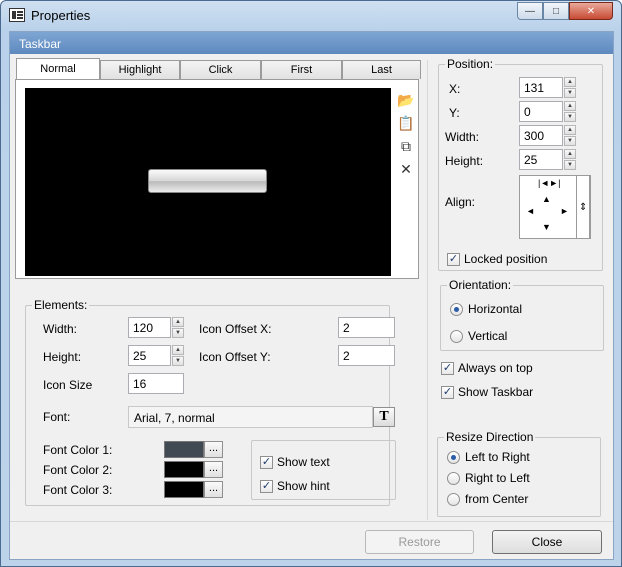  Describe the element at coordinates (570, 159) in the screenshot. I see `pos-height-spinner: ▲ ▼` at that location.